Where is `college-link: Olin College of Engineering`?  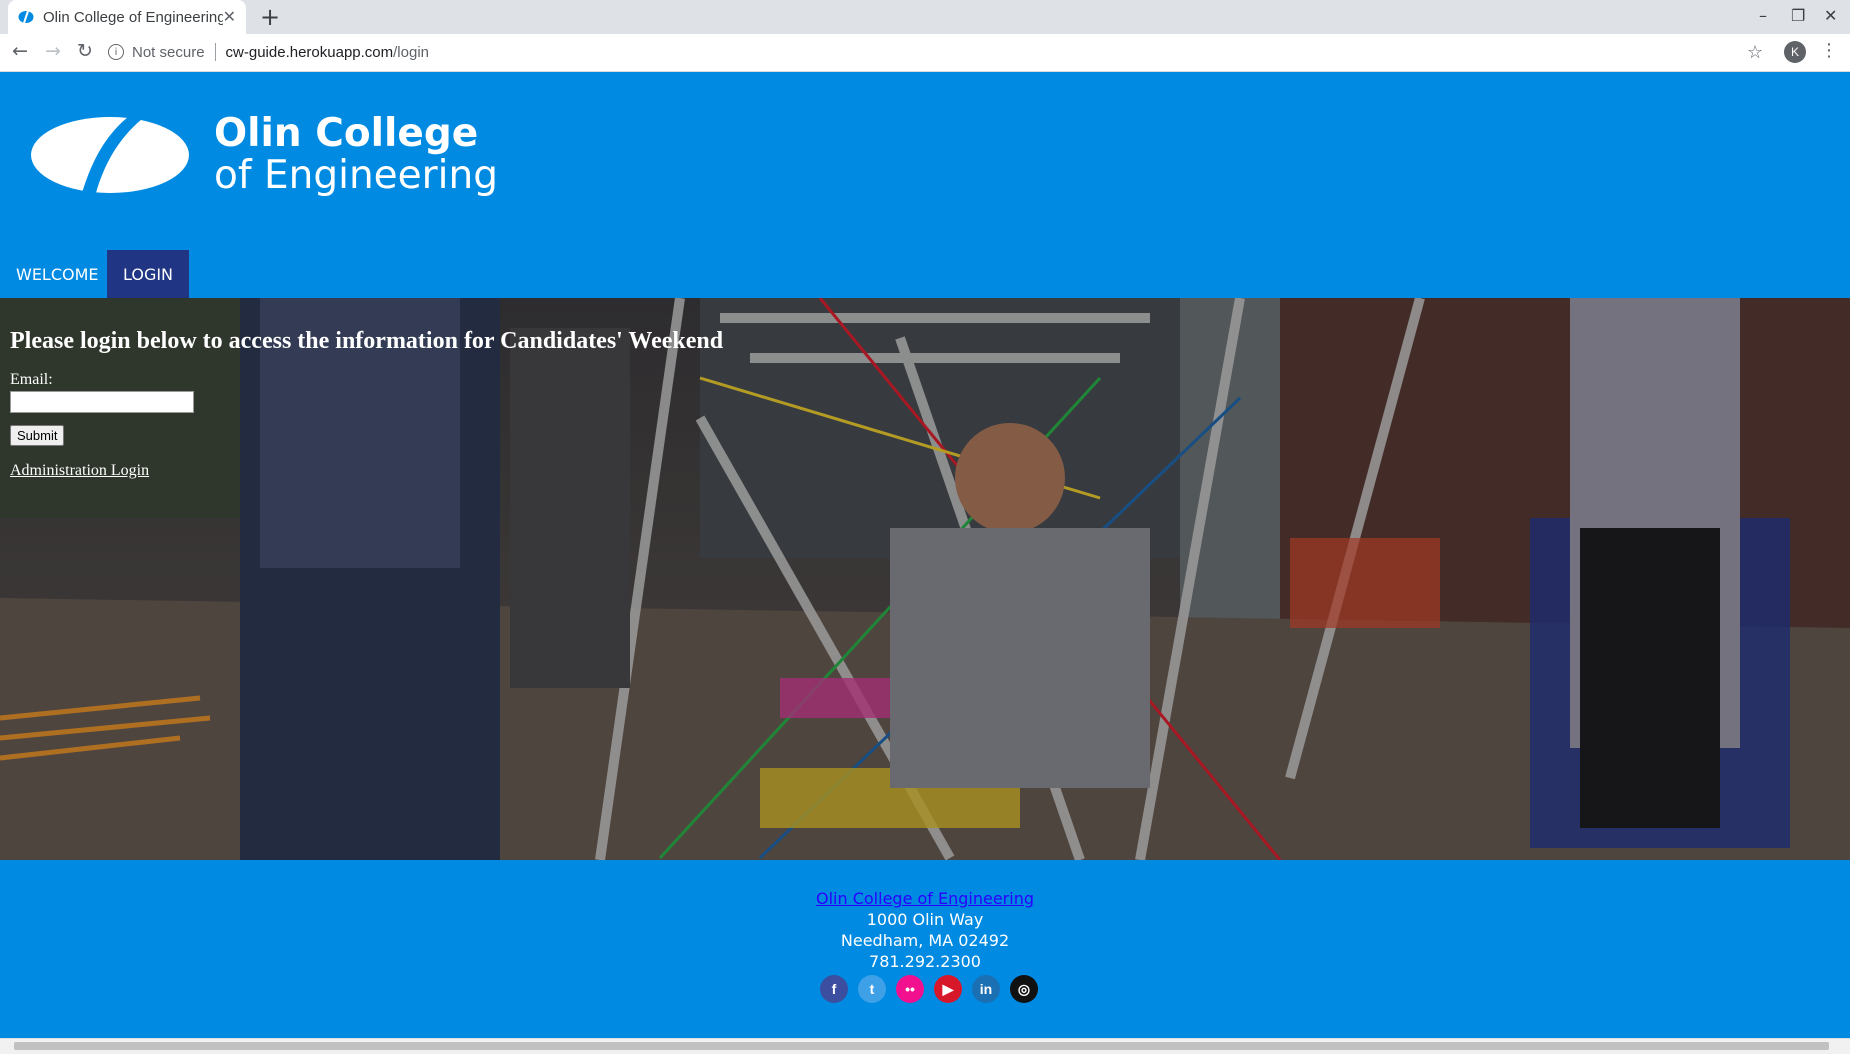
college-link: Olin College of Engineering is located at coordinates (925, 898).